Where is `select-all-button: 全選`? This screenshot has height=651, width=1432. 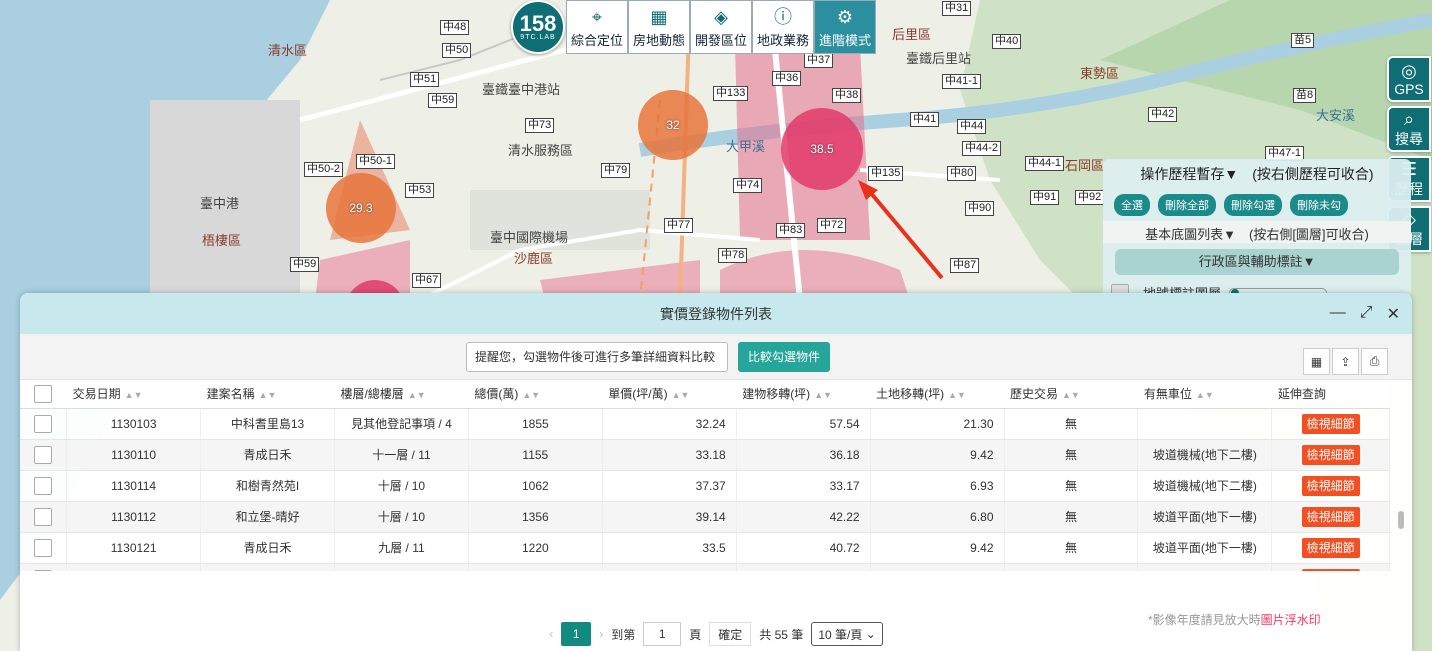 select-all-button: 全選 is located at coordinates (1132, 205).